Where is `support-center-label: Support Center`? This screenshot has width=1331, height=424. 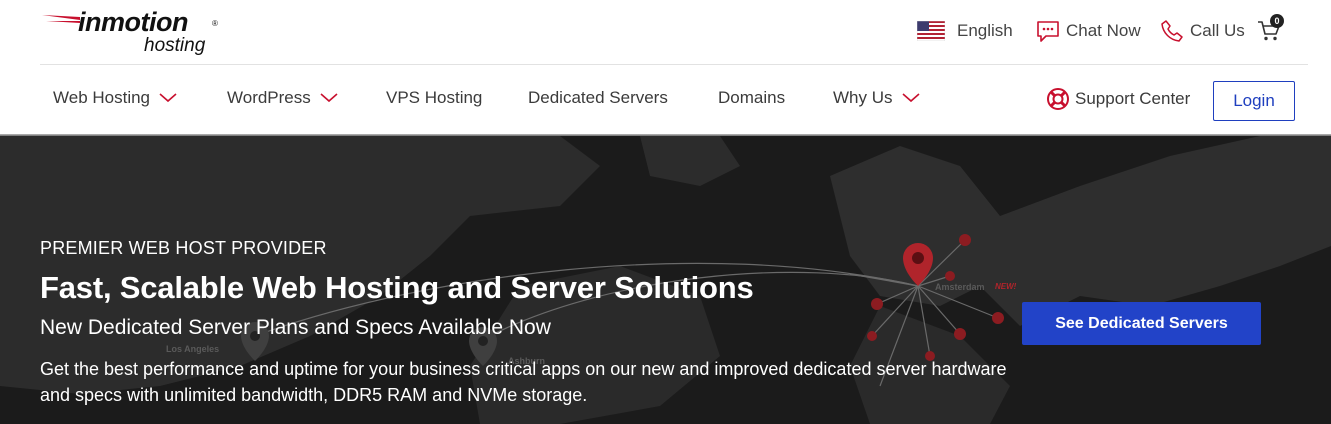 support-center-label: Support Center is located at coordinates (1133, 98).